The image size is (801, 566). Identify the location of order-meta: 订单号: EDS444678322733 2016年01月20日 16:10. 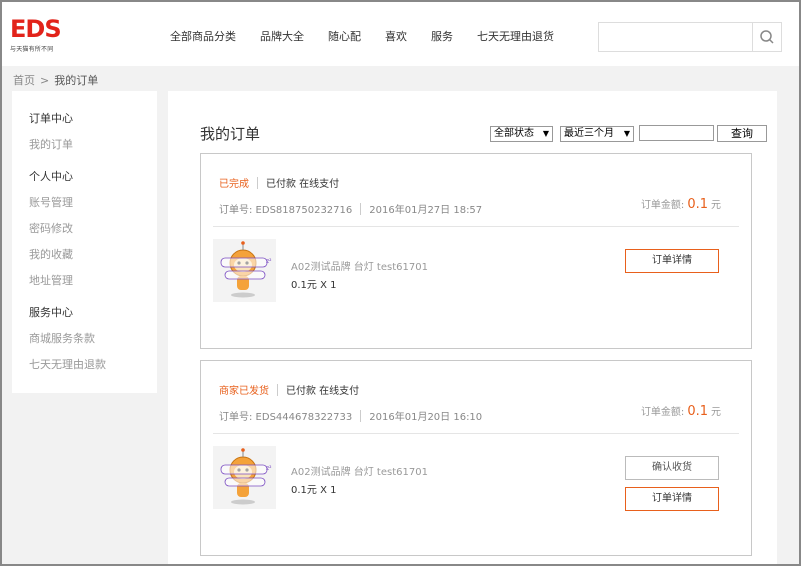
(350, 415).